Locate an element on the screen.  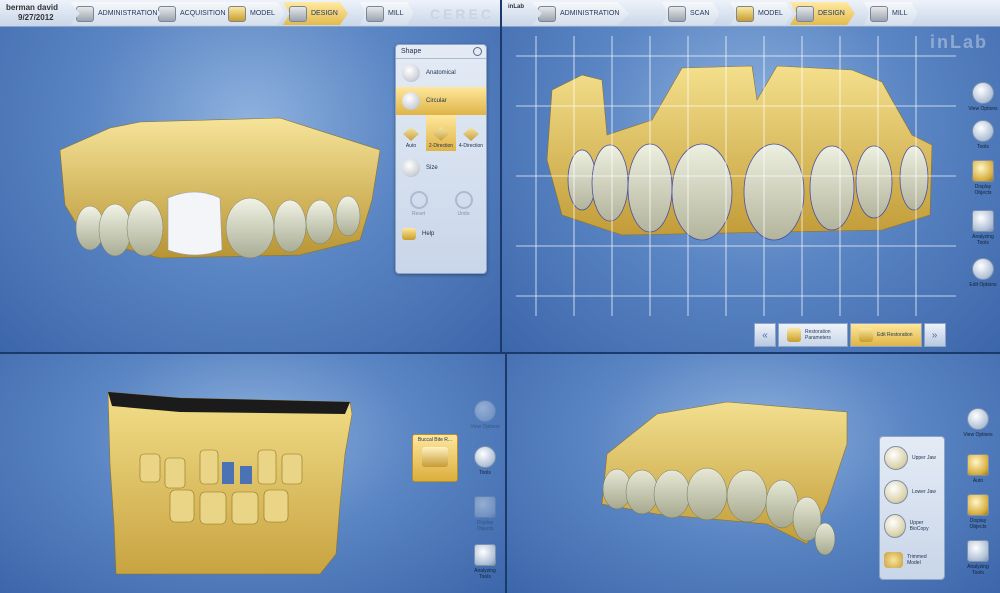
anatomical-option: Anatomical is located at coordinates (441, 73).